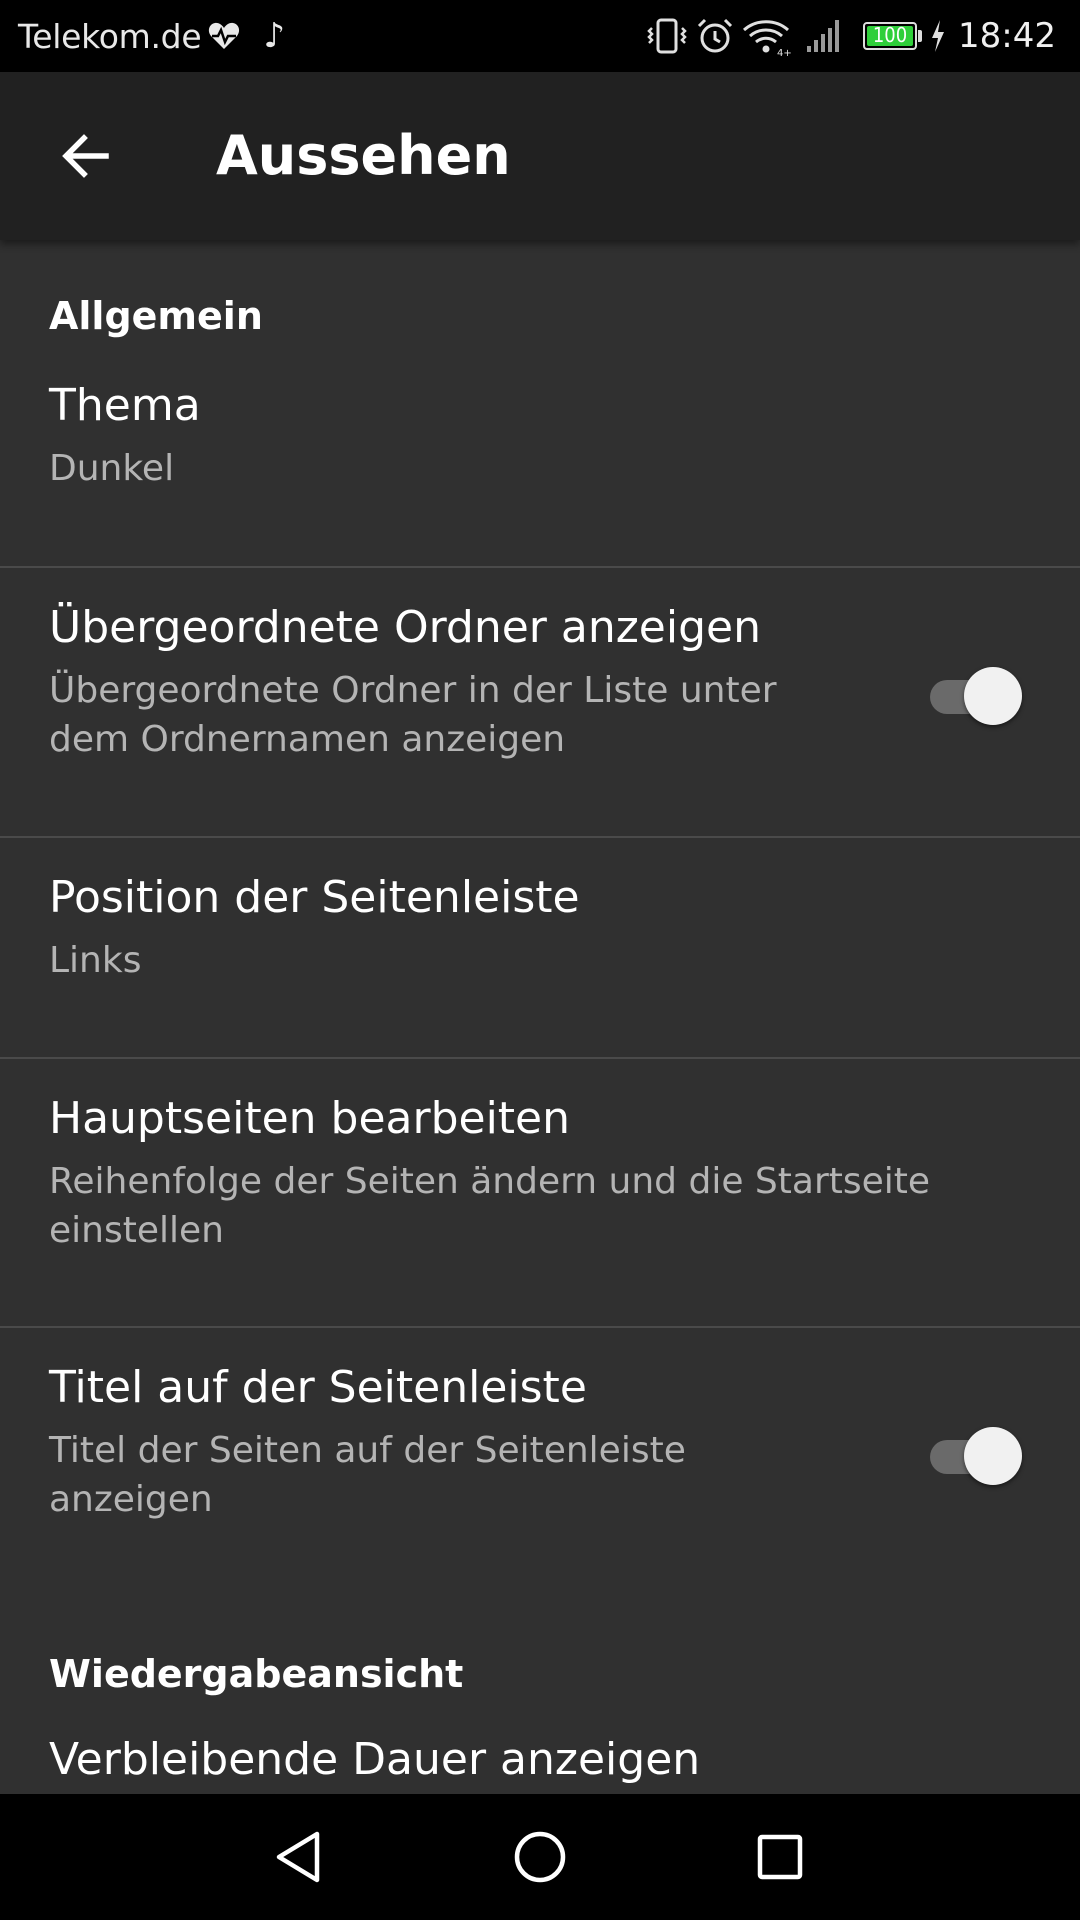 The height and width of the screenshot is (1920, 1080). What do you see at coordinates (850, 36) in the screenshot?
I see `status-bar-right: 4+ 100 18:42` at bounding box center [850, 36].